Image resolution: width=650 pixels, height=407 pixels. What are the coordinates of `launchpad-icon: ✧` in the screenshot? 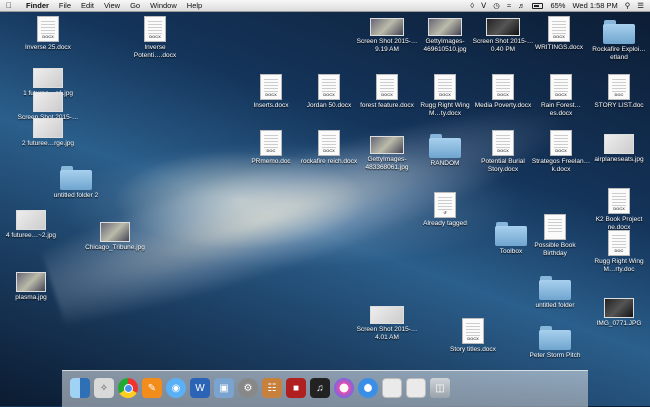 It's located at (104, 388).